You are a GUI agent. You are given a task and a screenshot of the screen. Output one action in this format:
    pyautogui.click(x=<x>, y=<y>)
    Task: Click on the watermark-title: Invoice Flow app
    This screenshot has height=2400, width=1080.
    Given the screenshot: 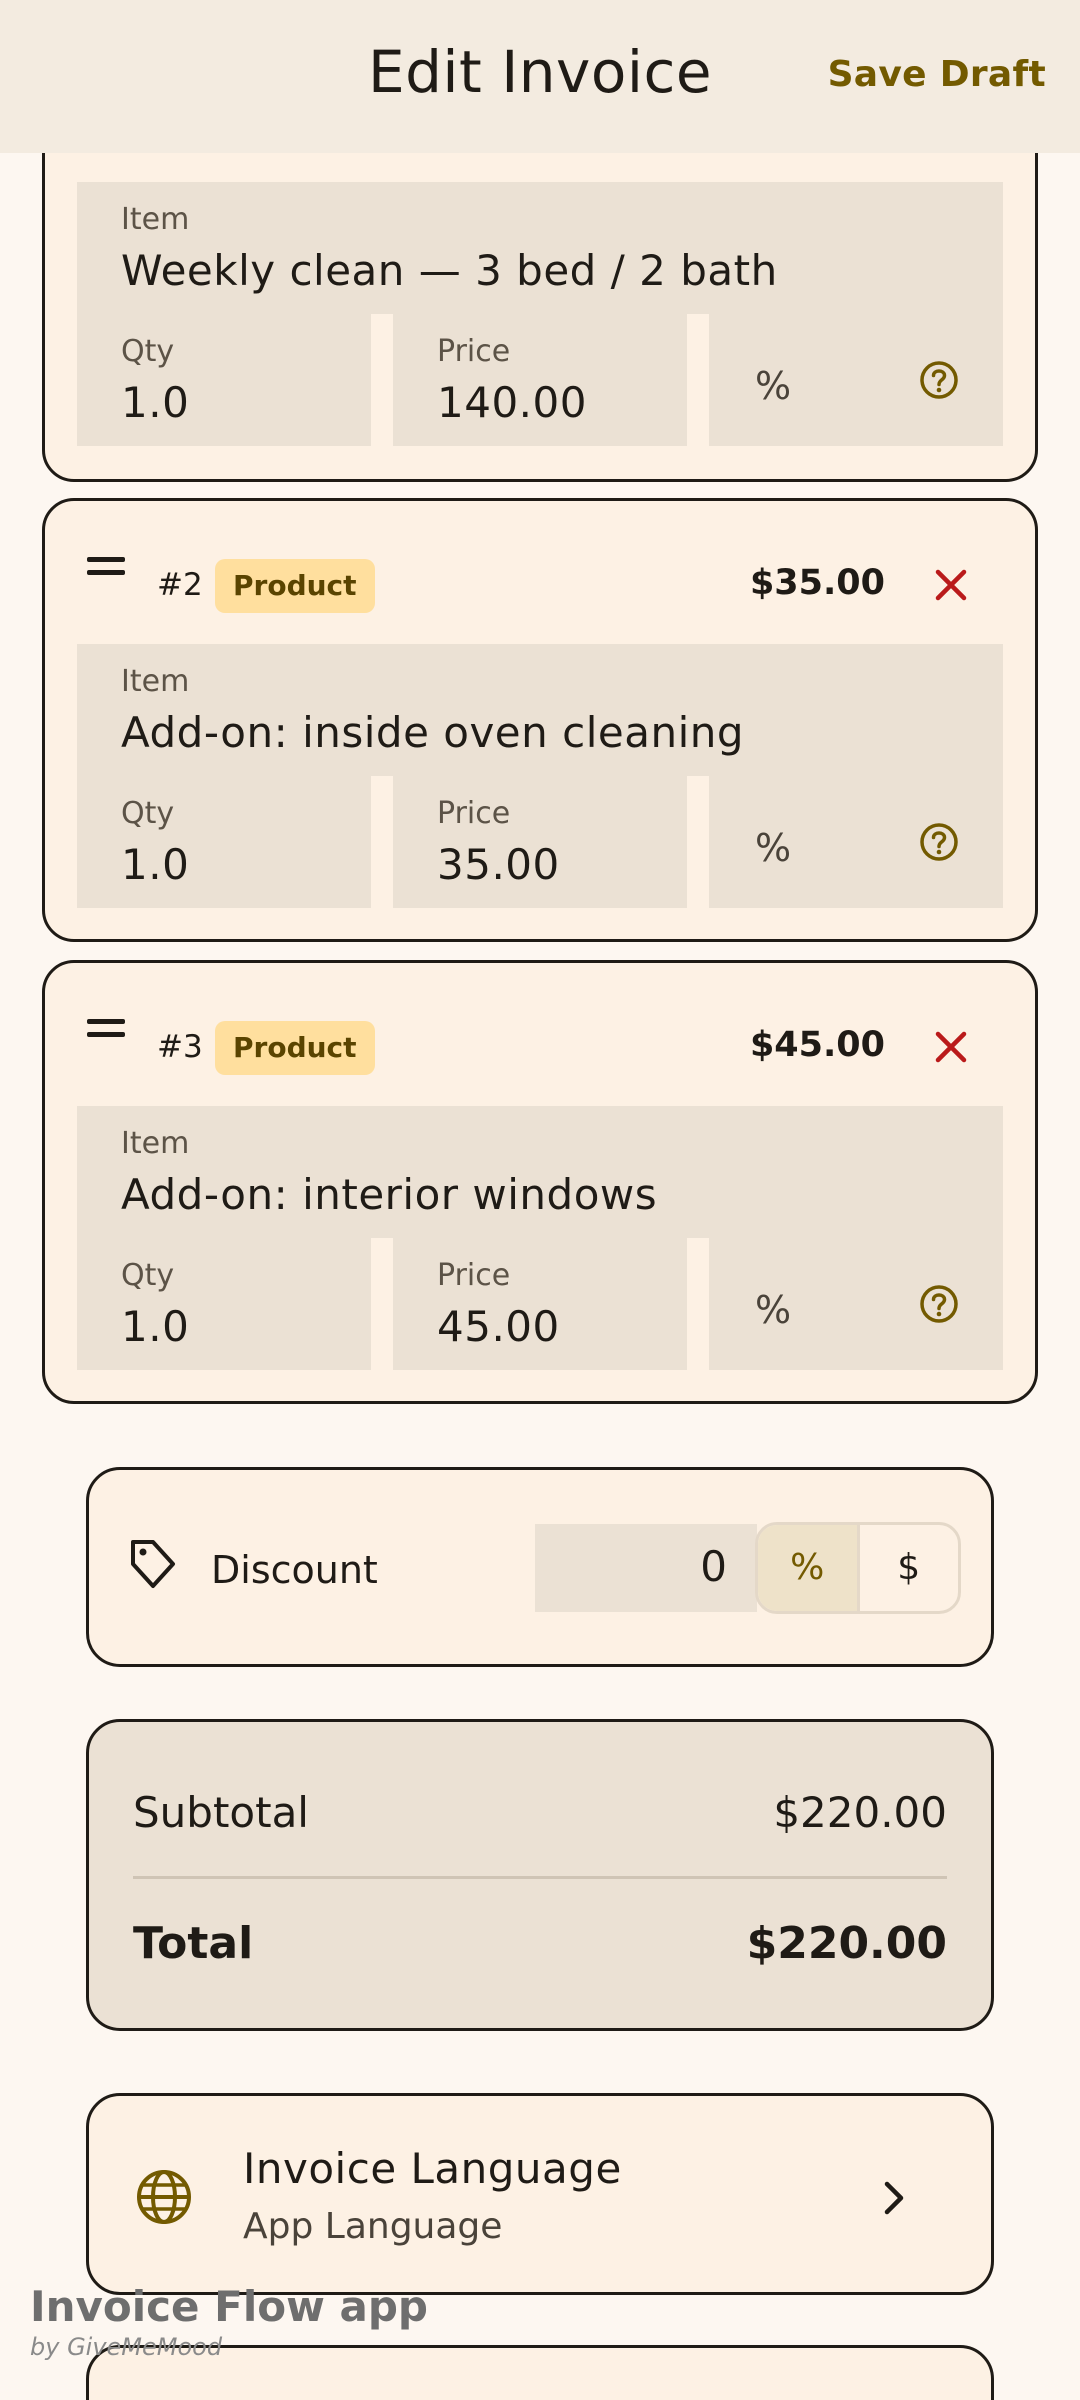 What is the action you would take?
    pyautogui.click(x=229, y=2306)
    